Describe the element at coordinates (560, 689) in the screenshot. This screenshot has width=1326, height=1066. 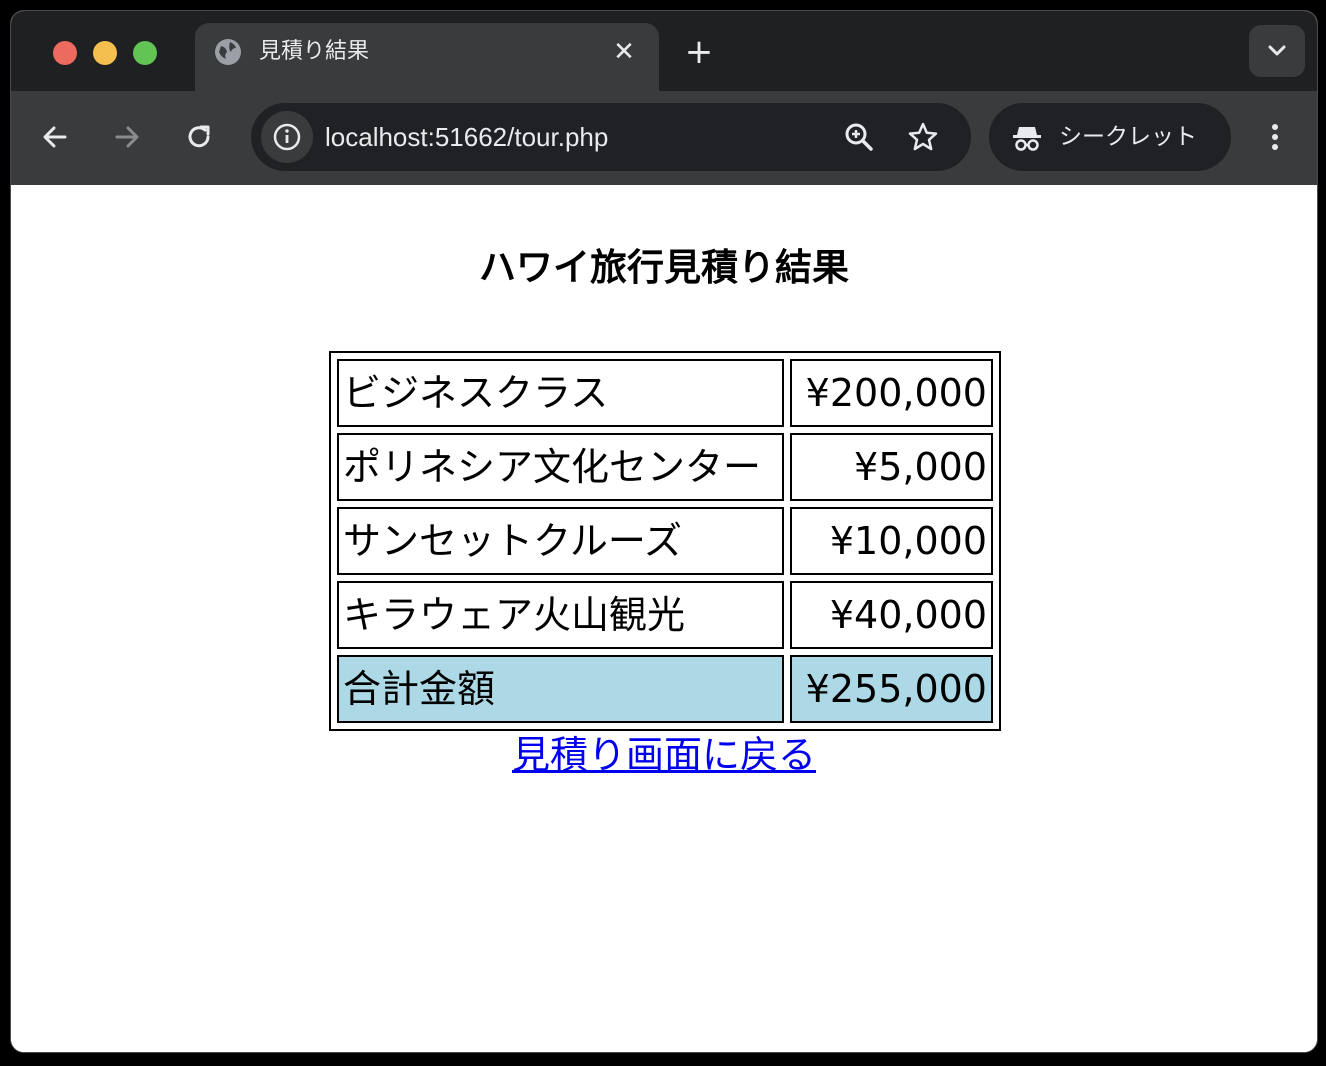
I see `total-label-cell: 合計金額` at that location.